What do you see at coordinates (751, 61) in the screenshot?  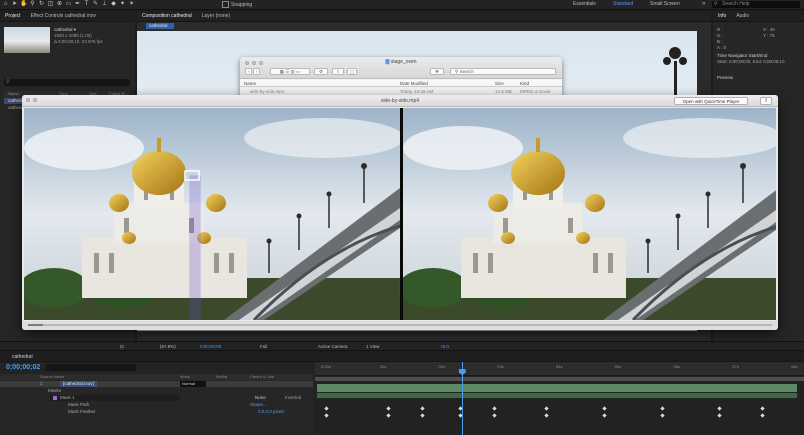 I see `time-navigator-value: Start: 0;00;00;00, End: 0;00;08;10` at bounding box center [751, 61].